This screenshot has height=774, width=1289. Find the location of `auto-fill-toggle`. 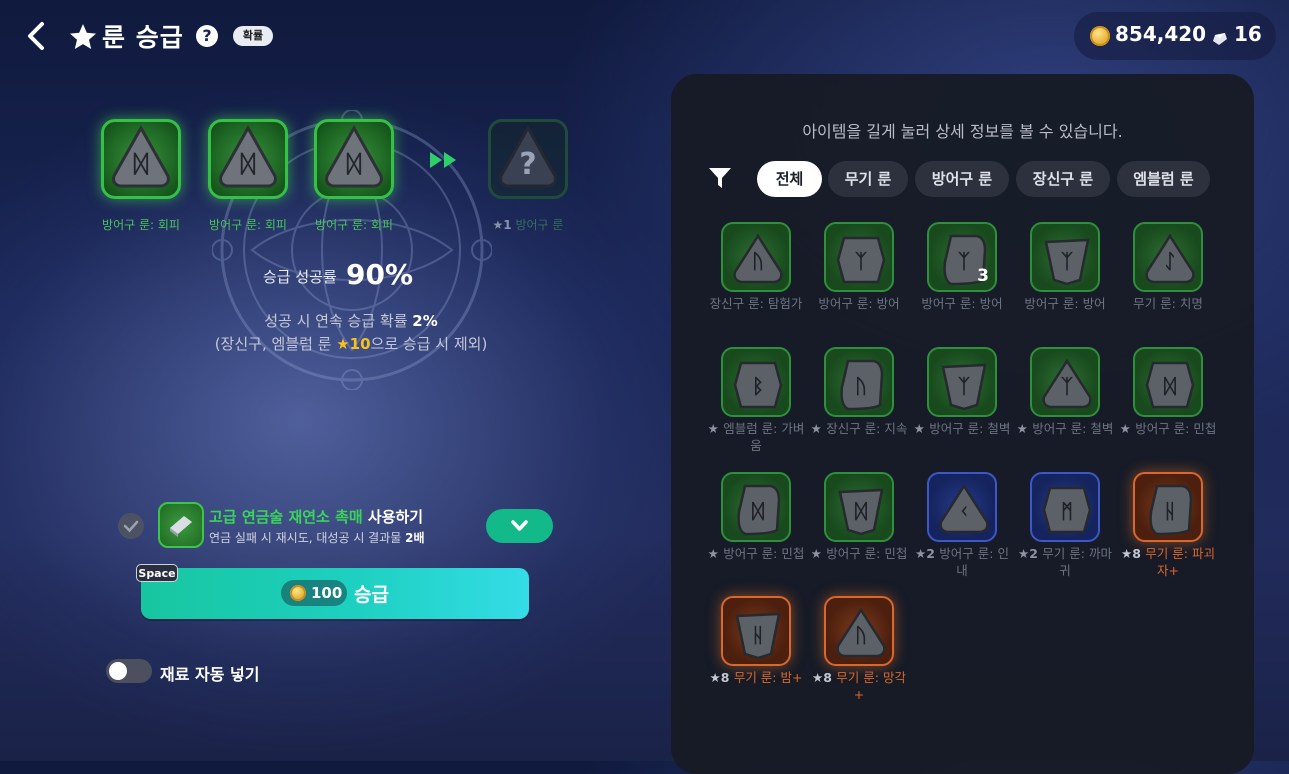

auto-fill-toggle is located at coordinates (129, 671).